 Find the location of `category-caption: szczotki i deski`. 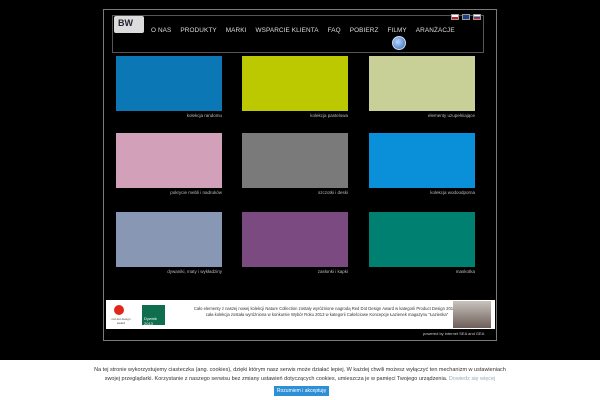

category-caption: szczotki i deski is located at coordinates (295, 192).